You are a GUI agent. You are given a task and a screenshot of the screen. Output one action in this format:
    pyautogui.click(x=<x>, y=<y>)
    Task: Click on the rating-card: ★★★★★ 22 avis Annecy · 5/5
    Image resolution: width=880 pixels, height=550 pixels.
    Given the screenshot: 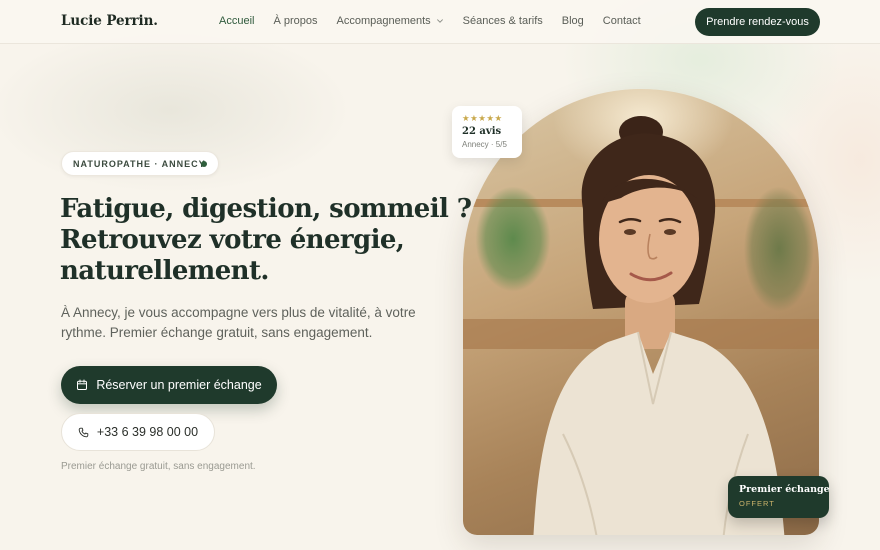 What is the action you would take?
    pyautogui.click(x=487, y=132)
    